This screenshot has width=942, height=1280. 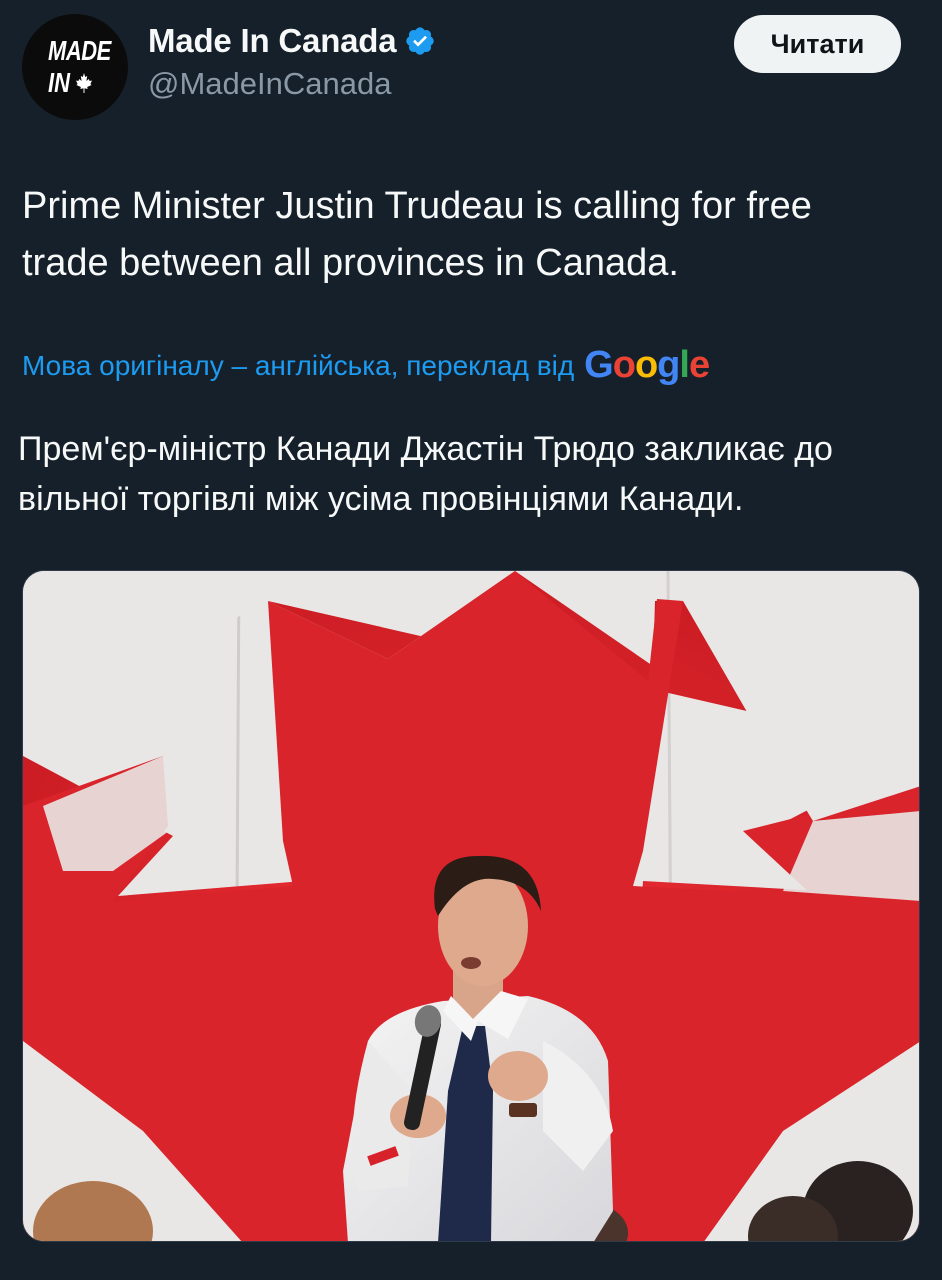 I want to click on author-avatar: MADE IN, so click(x=75, y=67).